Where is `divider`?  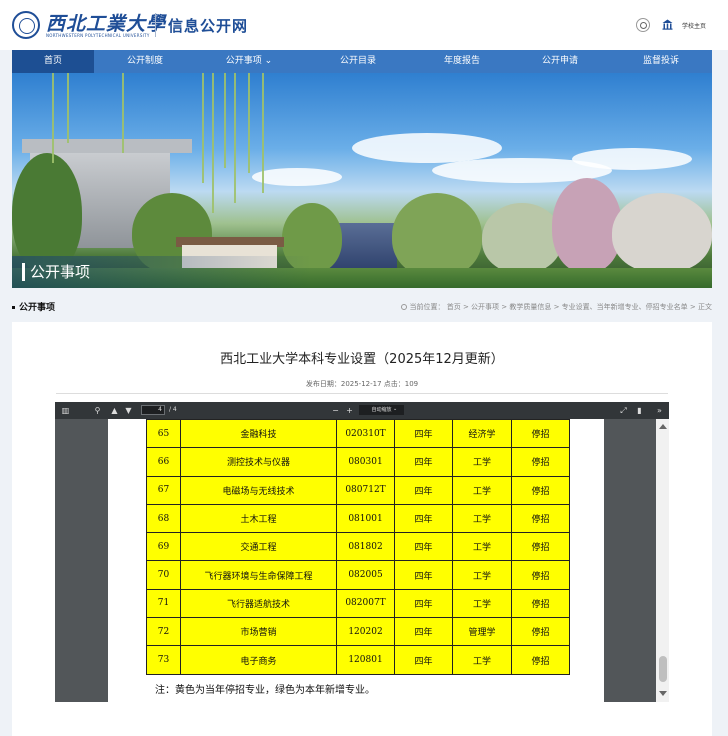
divider is located at coordinates (362, 393).